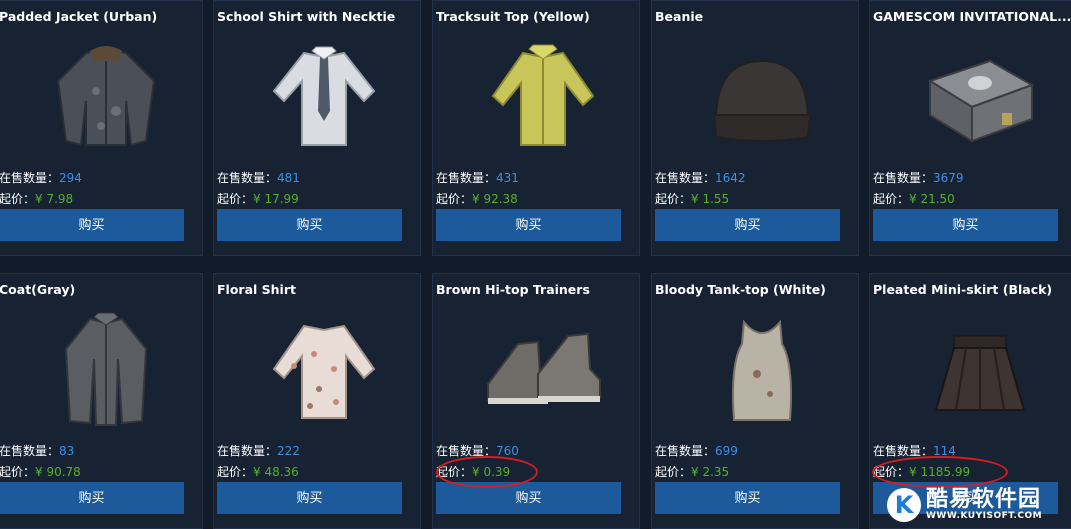 This screenshot has height=529, width=1071. I want to click on tank-top-icon, so click(762, 369).